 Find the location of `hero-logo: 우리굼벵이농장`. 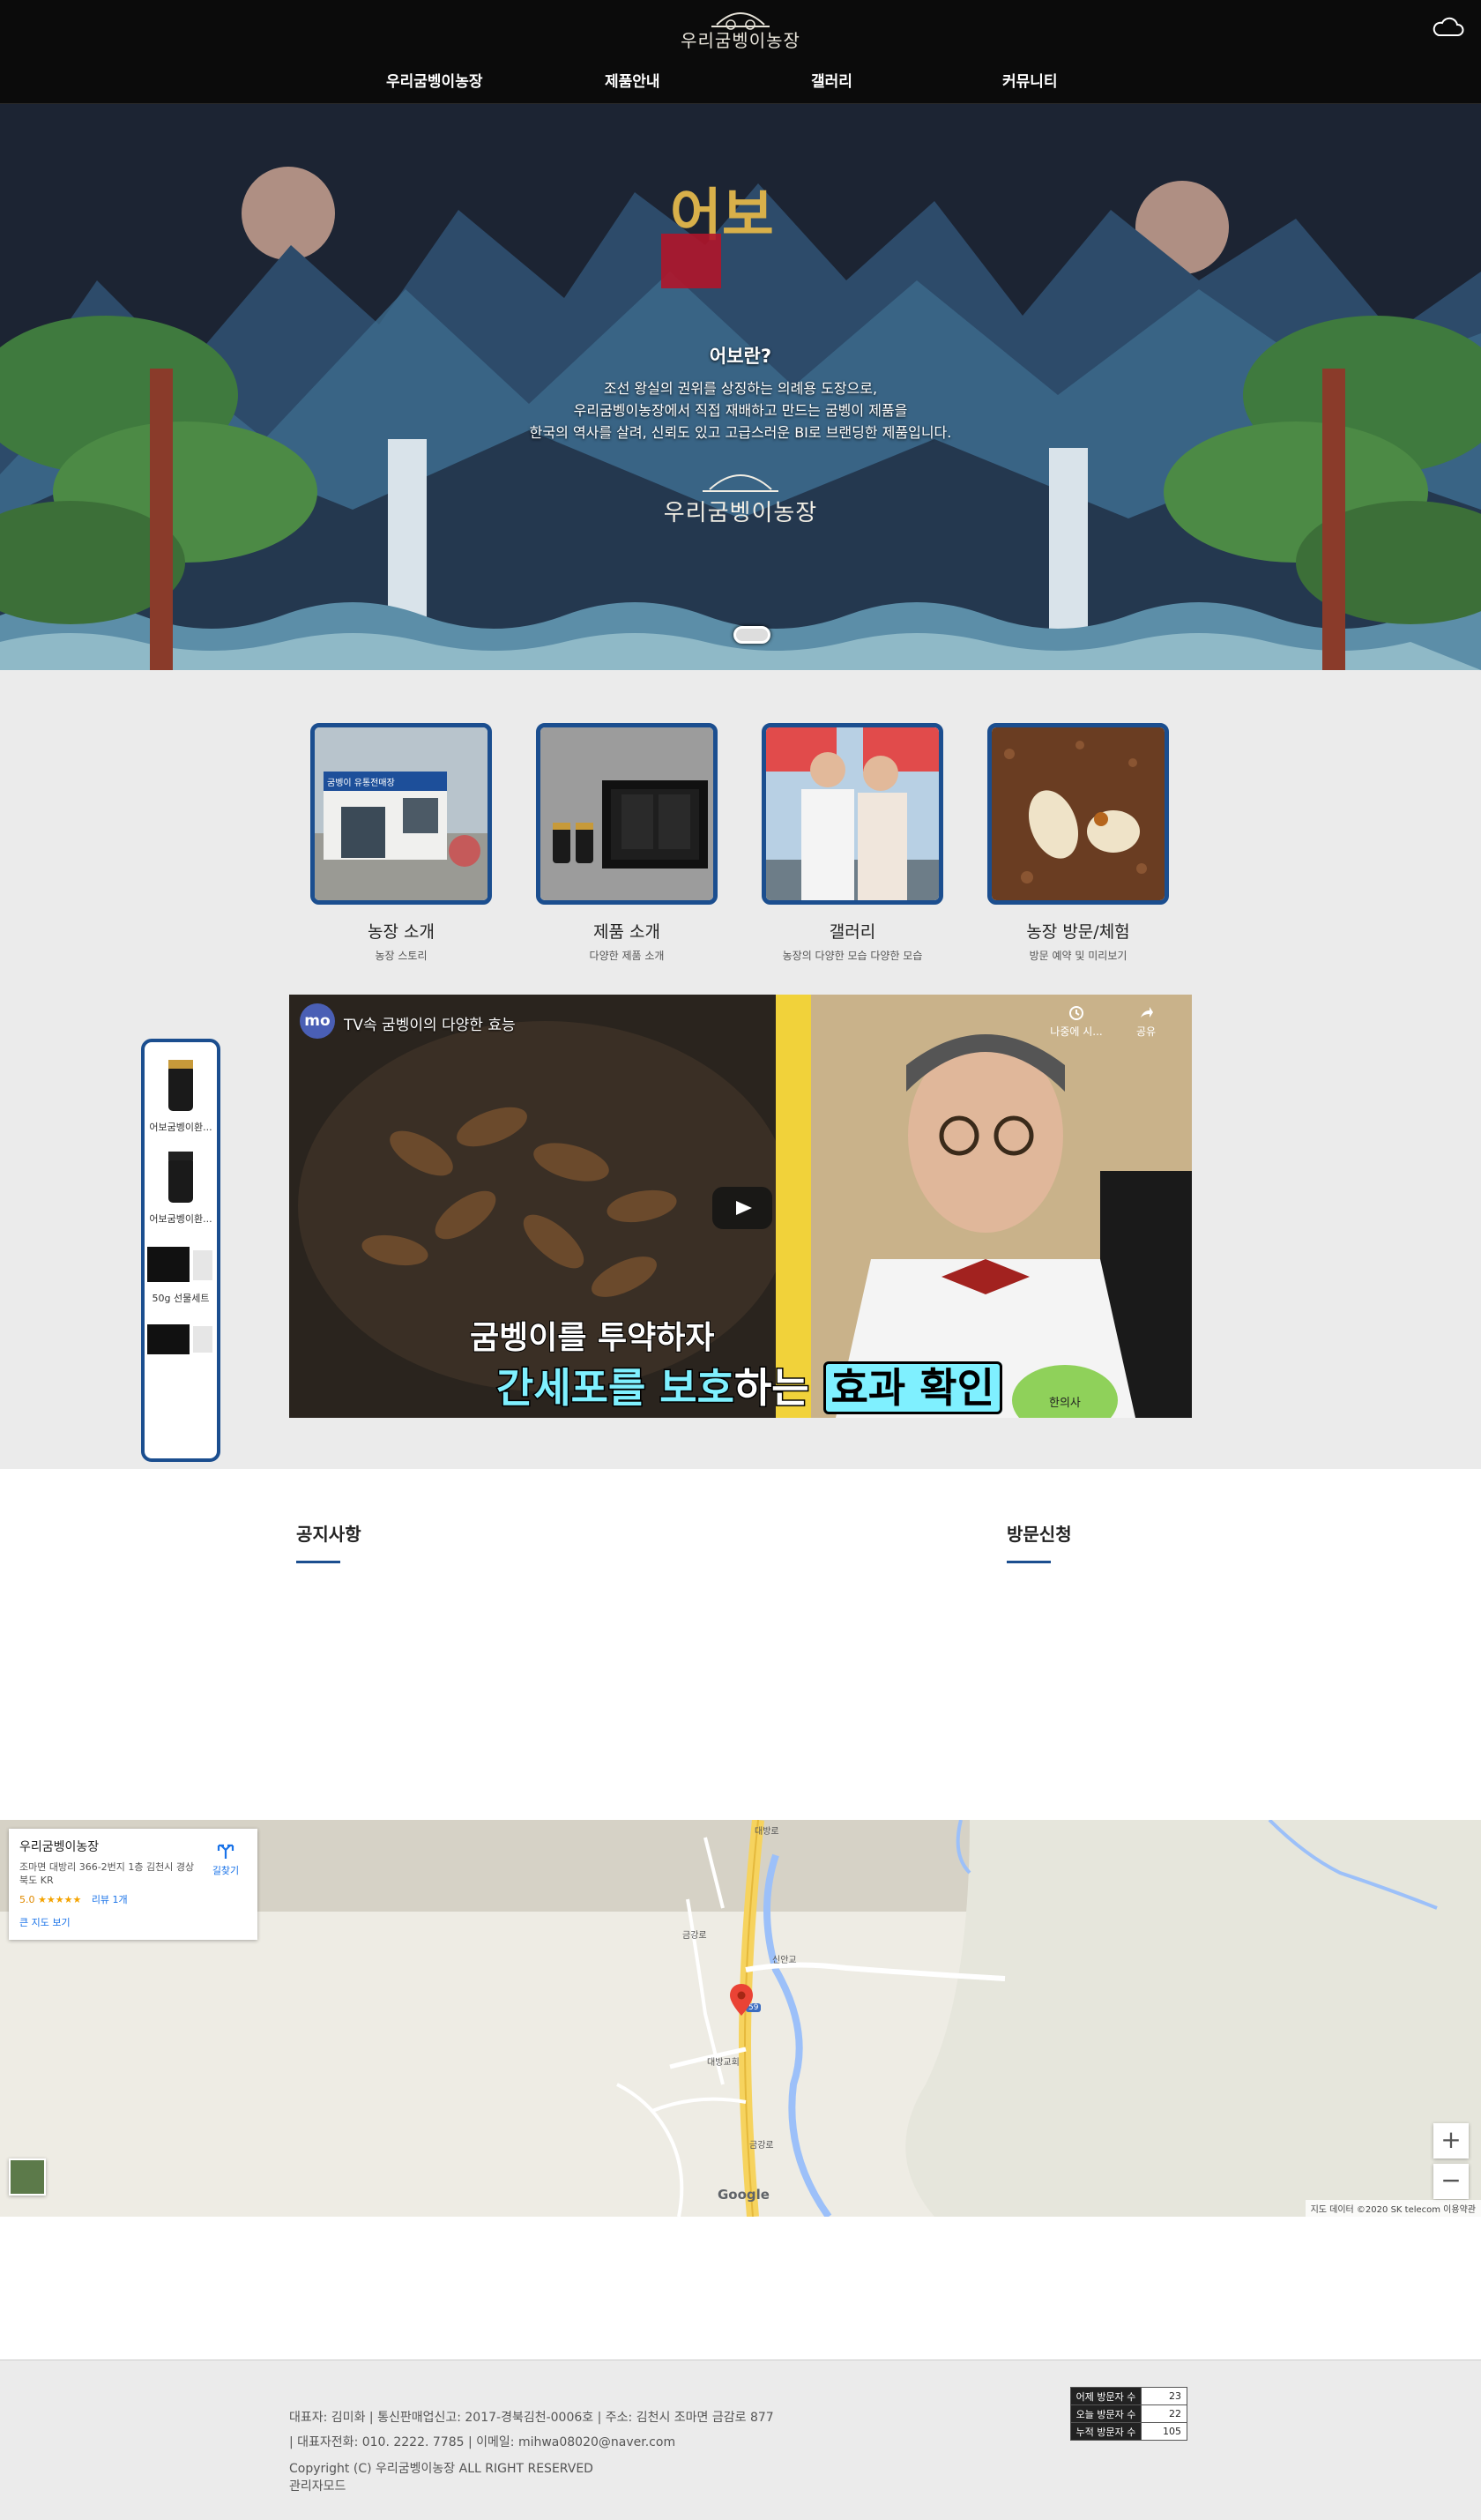

hero-logo: 우리굼벵이농장 is located at coordinates (740, 505).